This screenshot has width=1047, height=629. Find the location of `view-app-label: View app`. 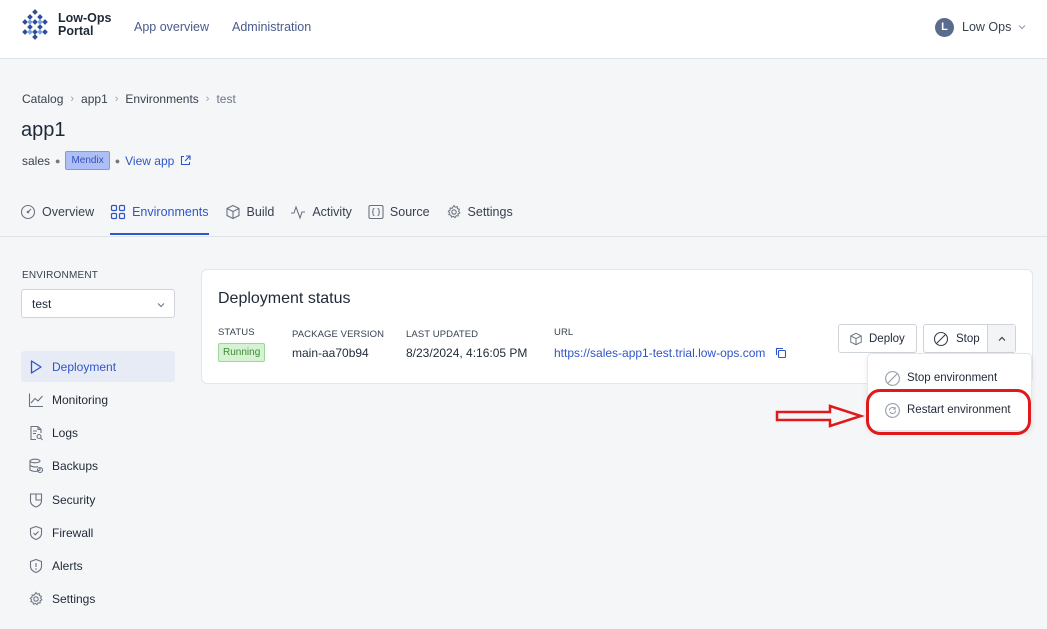

view-app-label: View app is located at coordinates (150, 160).